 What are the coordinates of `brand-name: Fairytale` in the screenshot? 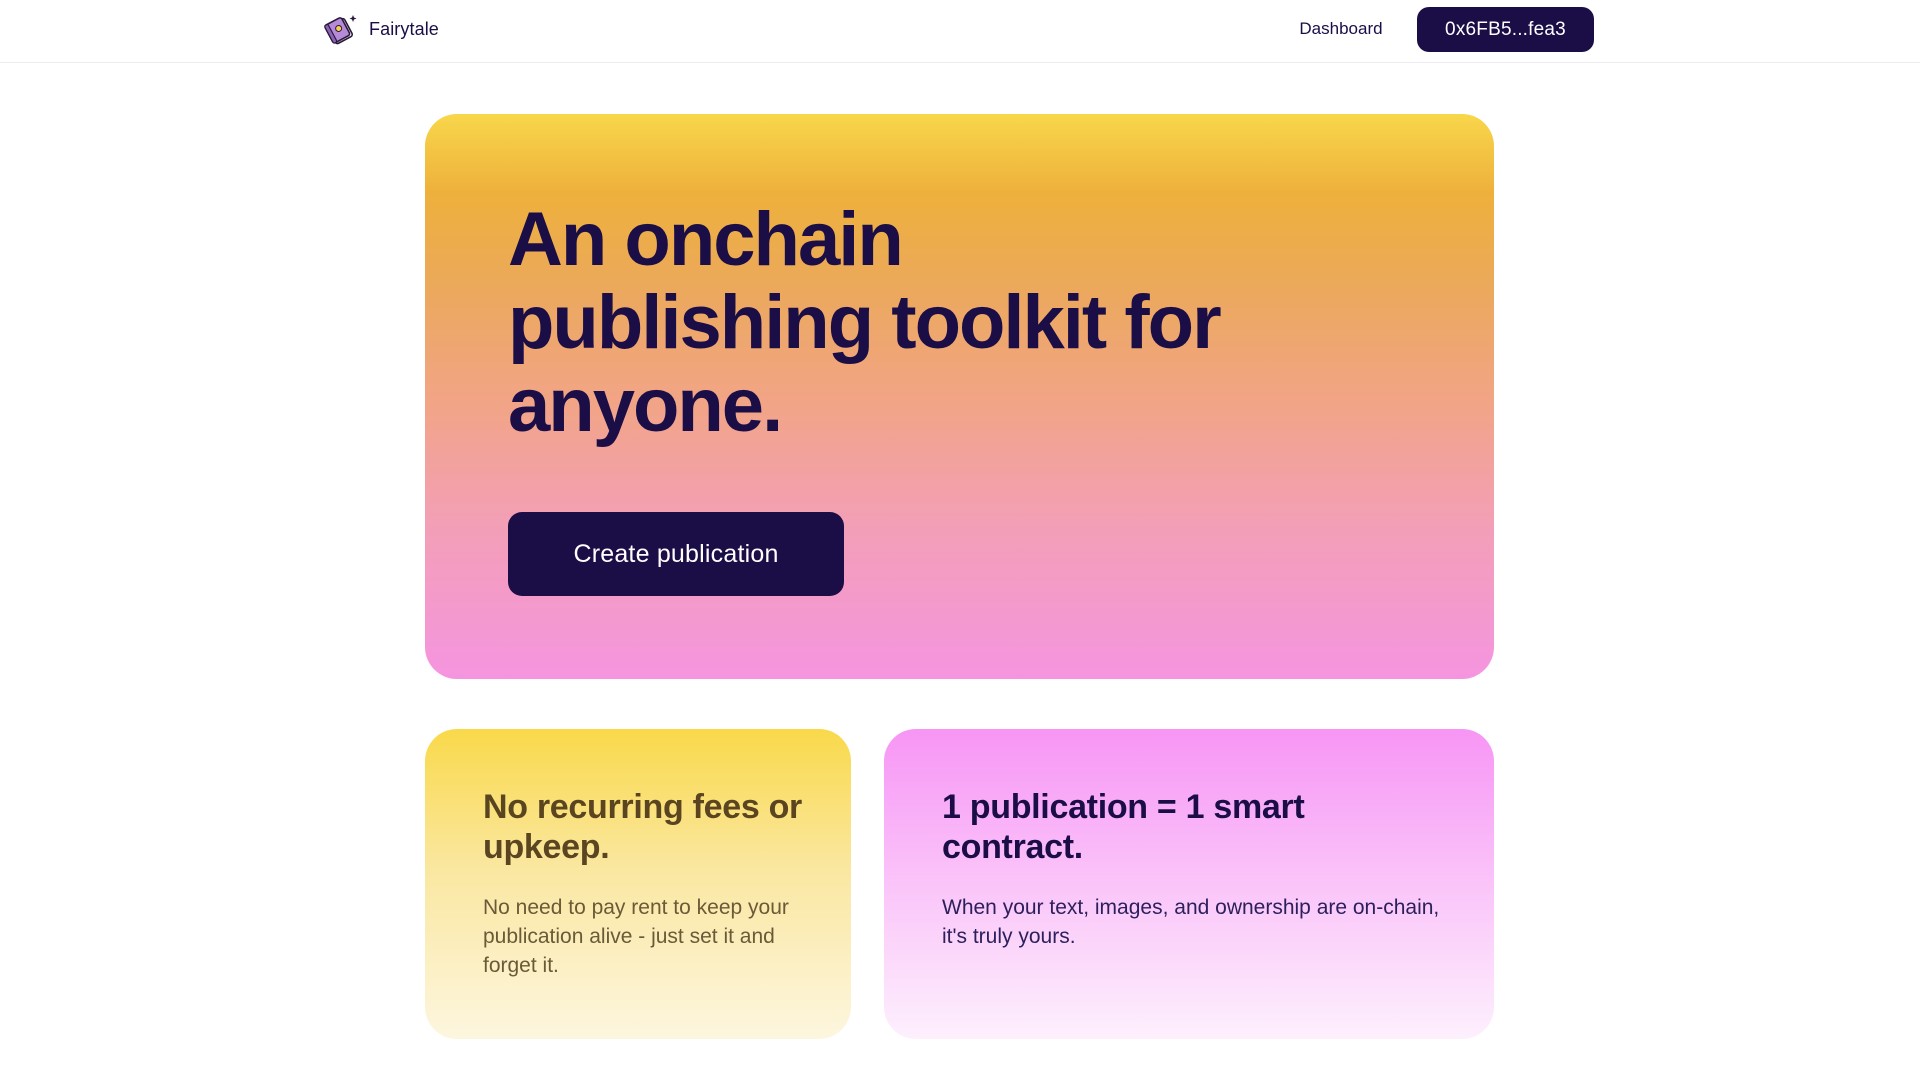 It's located at (404, 28).